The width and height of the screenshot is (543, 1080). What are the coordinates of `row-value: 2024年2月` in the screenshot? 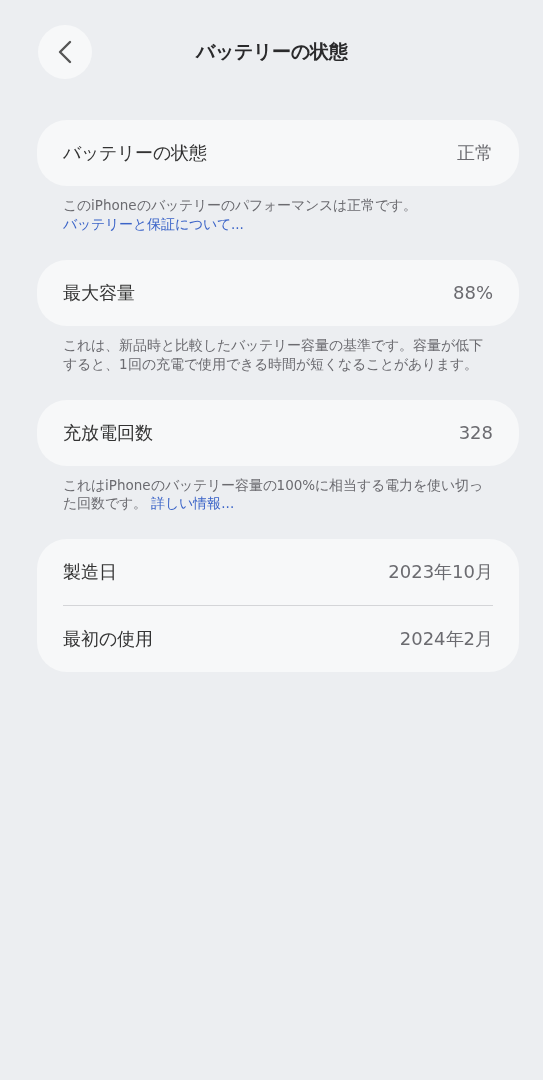 It's located at (446, 639).